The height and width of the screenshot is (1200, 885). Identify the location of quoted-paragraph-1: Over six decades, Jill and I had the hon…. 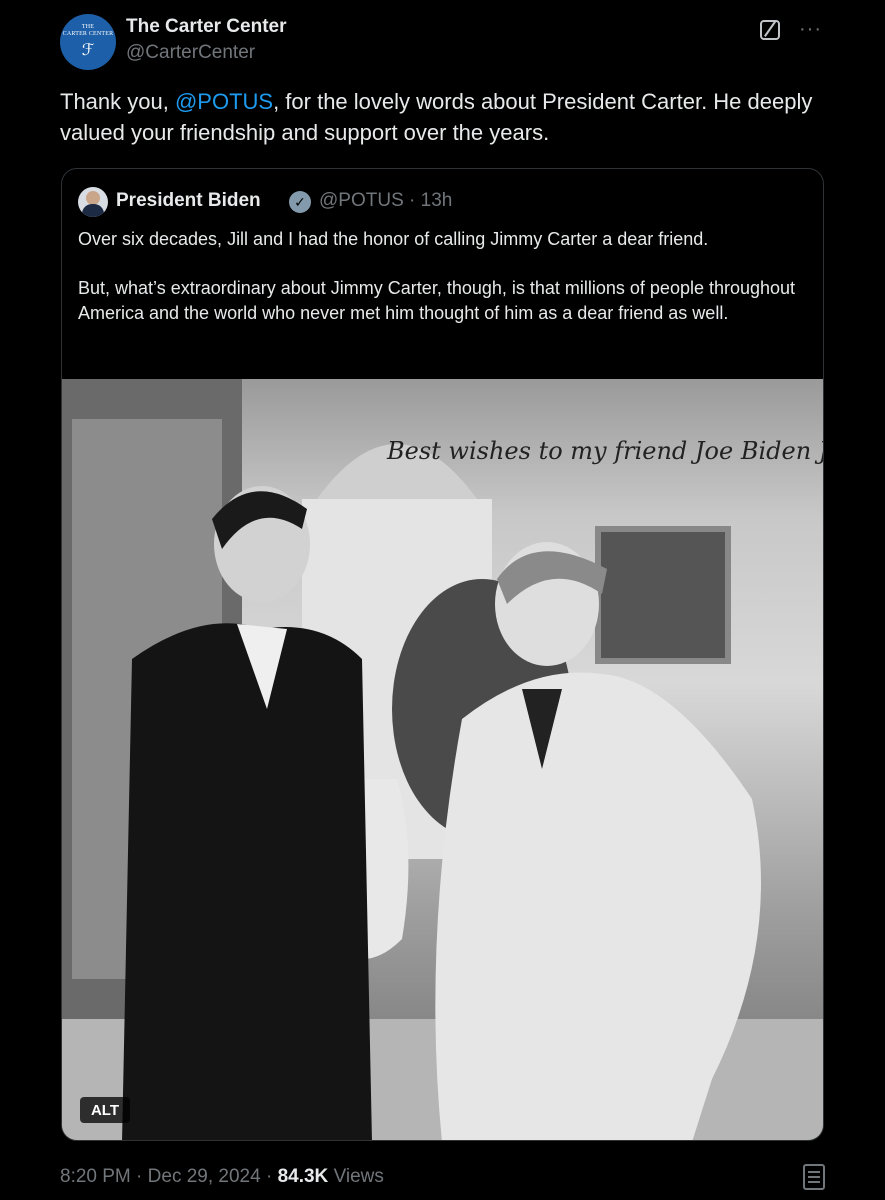
(393, 239).